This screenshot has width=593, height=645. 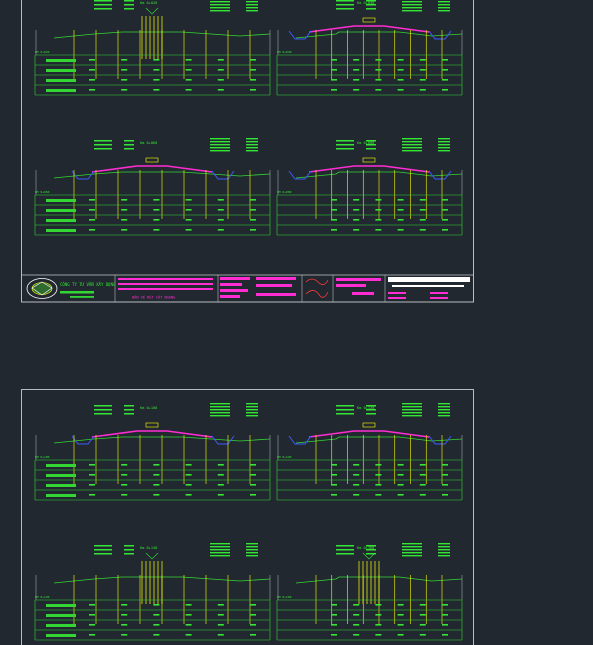 What do you see at coordinates (152, 187) in the screenshot?
I see `cross-section-s3: Km 0+060 KM 0+060` at bounding box center [152, 187].